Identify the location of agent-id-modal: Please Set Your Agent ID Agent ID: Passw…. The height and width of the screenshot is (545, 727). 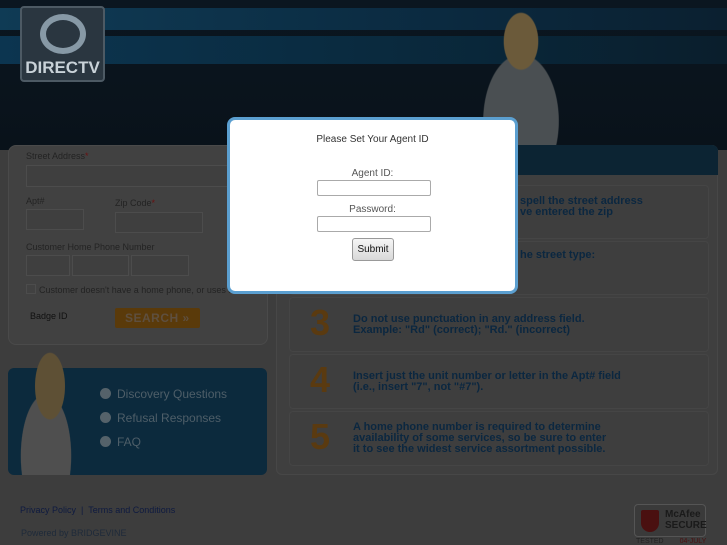
(372, 205).